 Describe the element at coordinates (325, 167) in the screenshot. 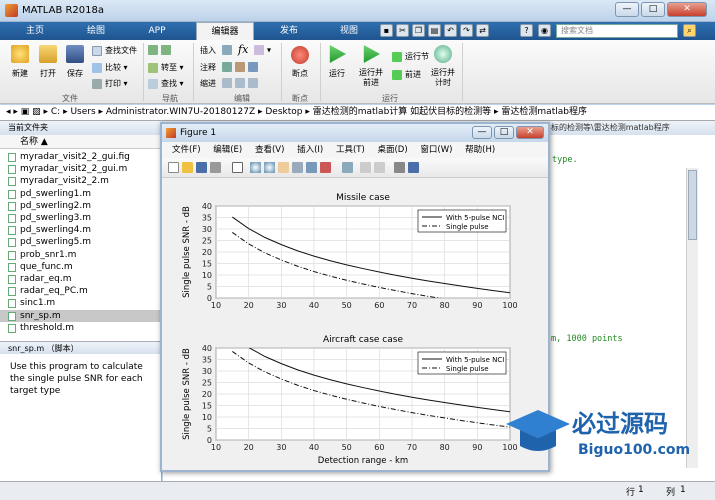

I see `brush-icon` at that location.